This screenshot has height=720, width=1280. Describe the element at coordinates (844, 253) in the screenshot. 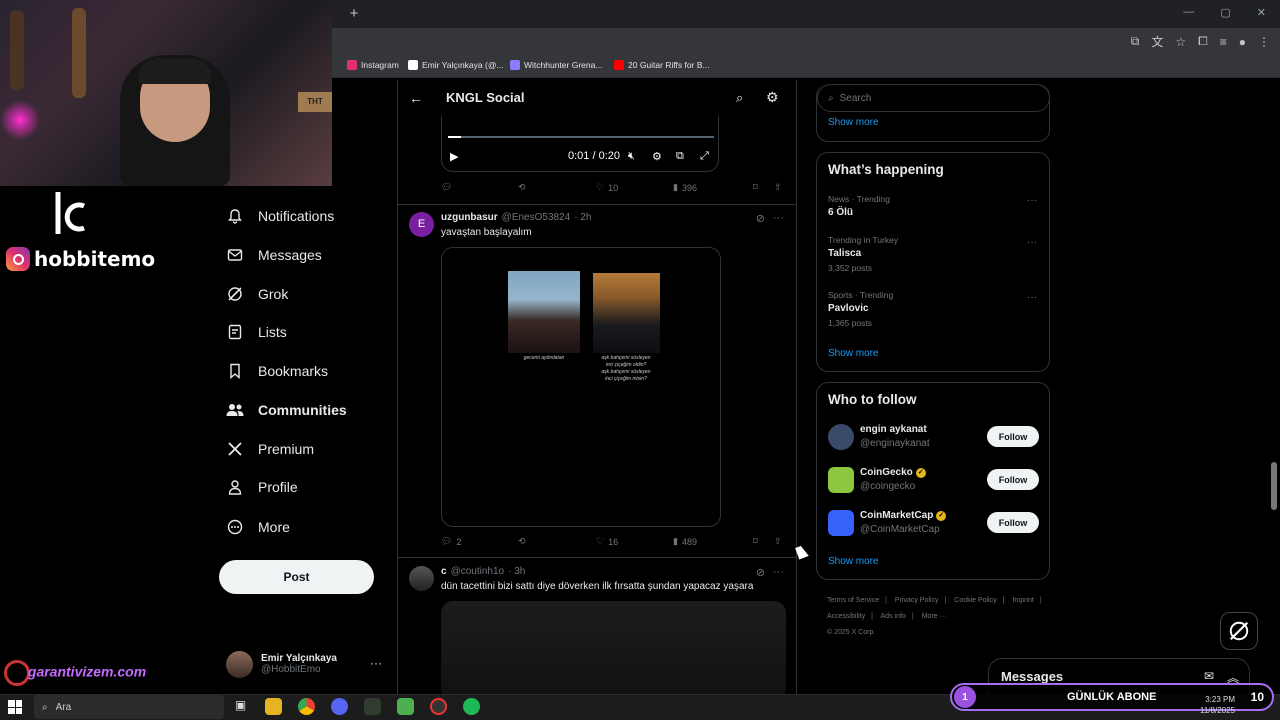

I see `trend-name: Talisca` at that location.